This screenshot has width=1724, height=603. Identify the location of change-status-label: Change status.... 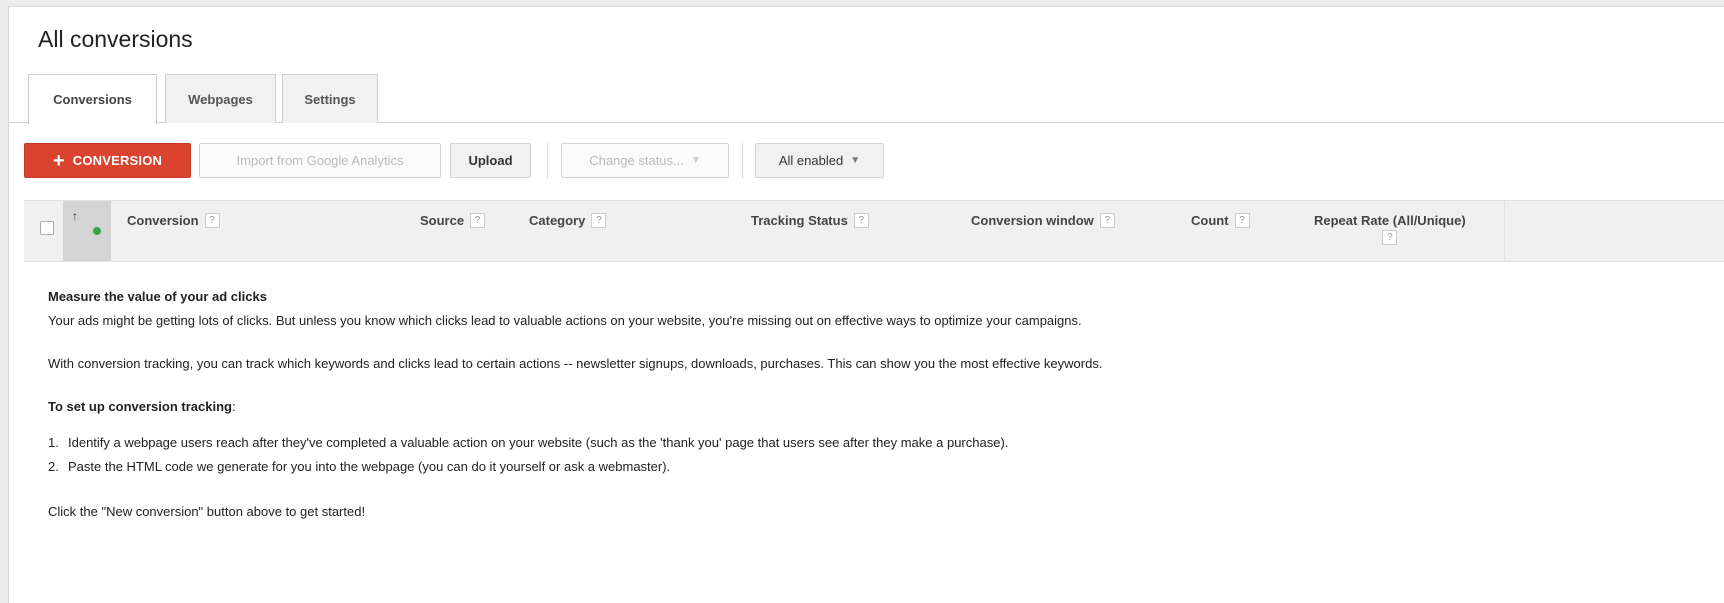
(636, 160).